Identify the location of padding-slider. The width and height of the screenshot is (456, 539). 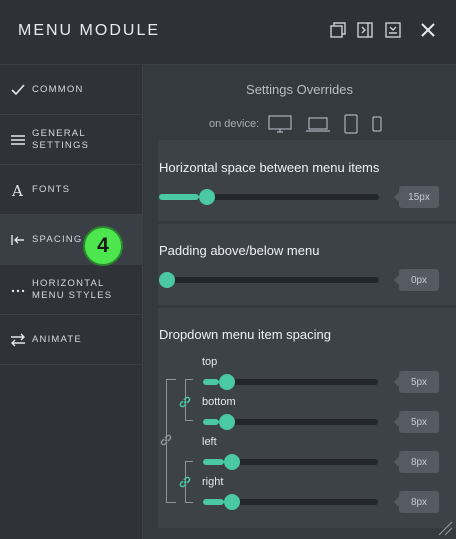
(269, 280).